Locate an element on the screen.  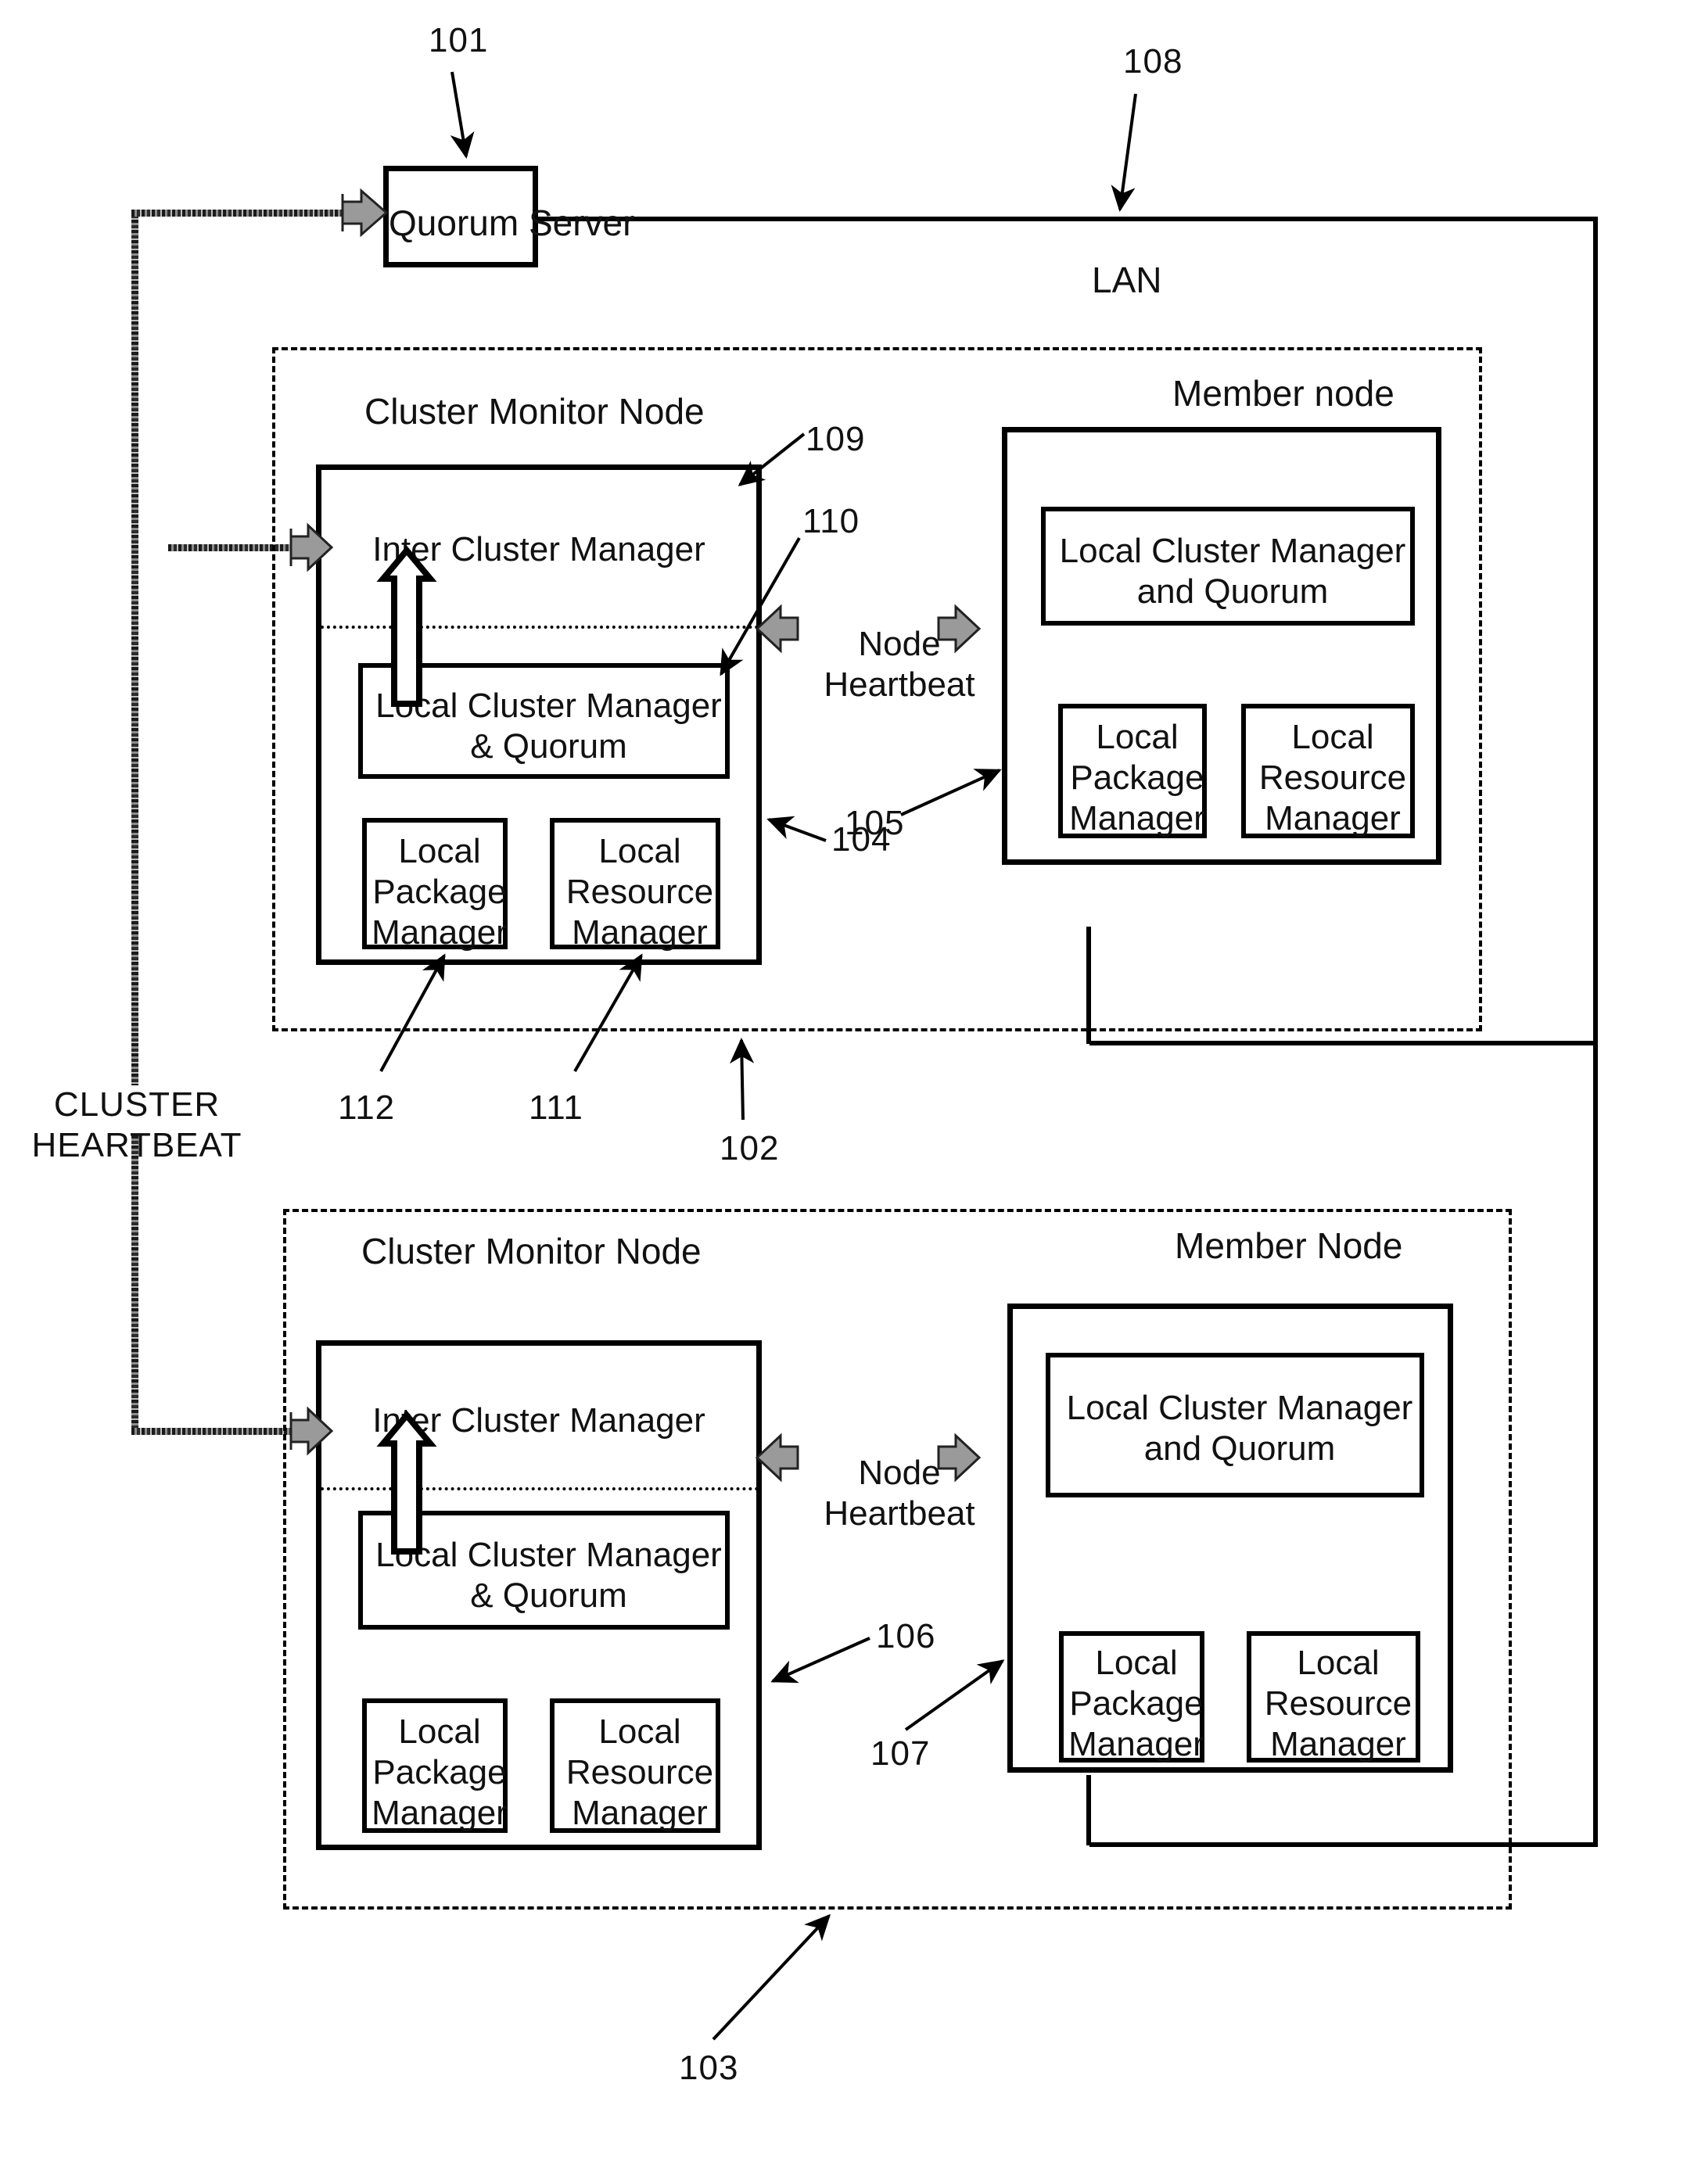
lpm-line1-bottom-member: Local is located at coordinates (1136, 1663).